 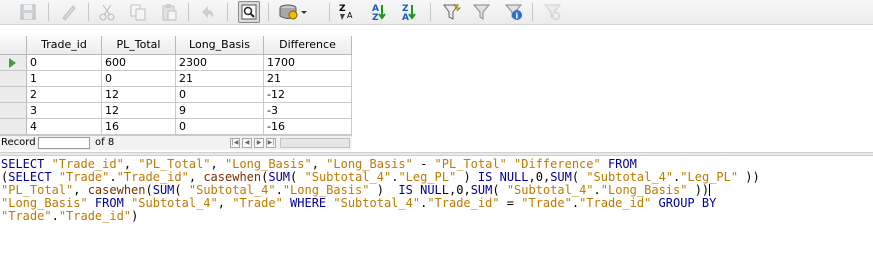 I want to click on grid-cell: 4, so click(x=64, y=127).